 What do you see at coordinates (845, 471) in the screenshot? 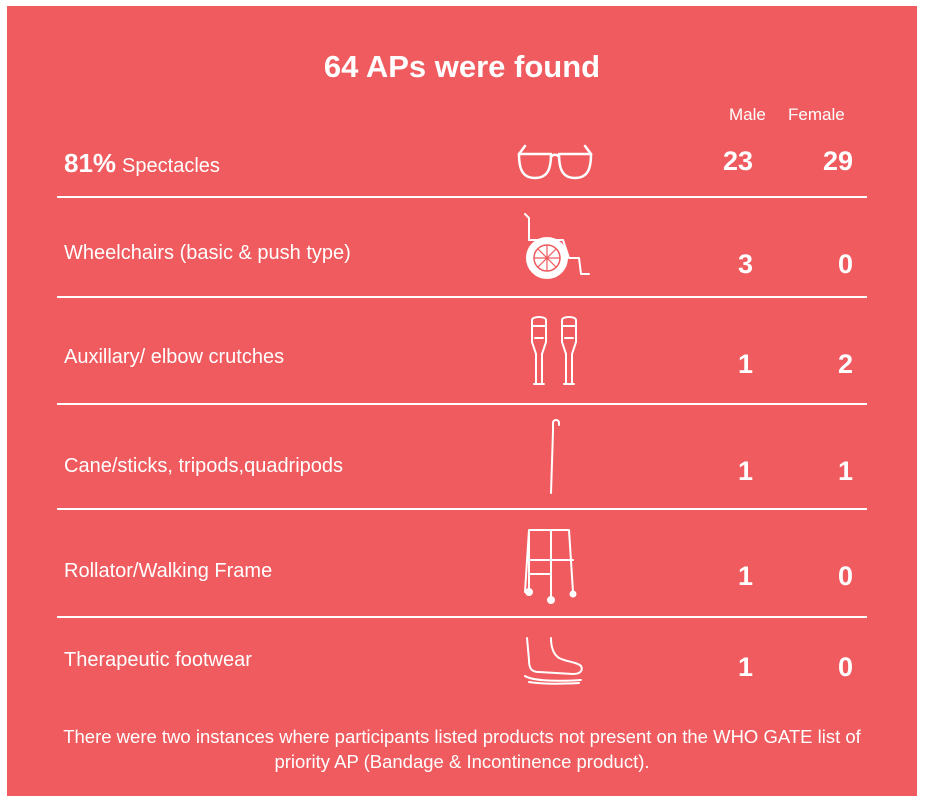
I see `female-count: 1` at bounding box center [845, 471].